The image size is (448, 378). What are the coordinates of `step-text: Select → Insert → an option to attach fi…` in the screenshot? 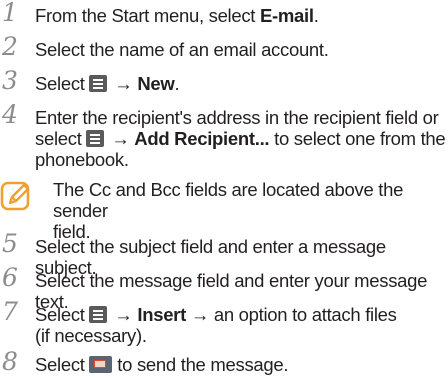 It's located at (216, 325).